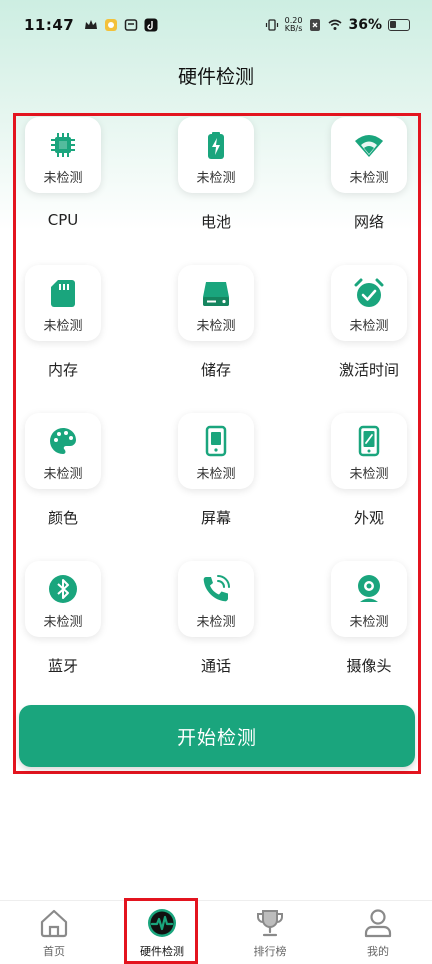 This screenshot has width=432, height=964. I want to click on hw-label: 网络, so click(368, 222).